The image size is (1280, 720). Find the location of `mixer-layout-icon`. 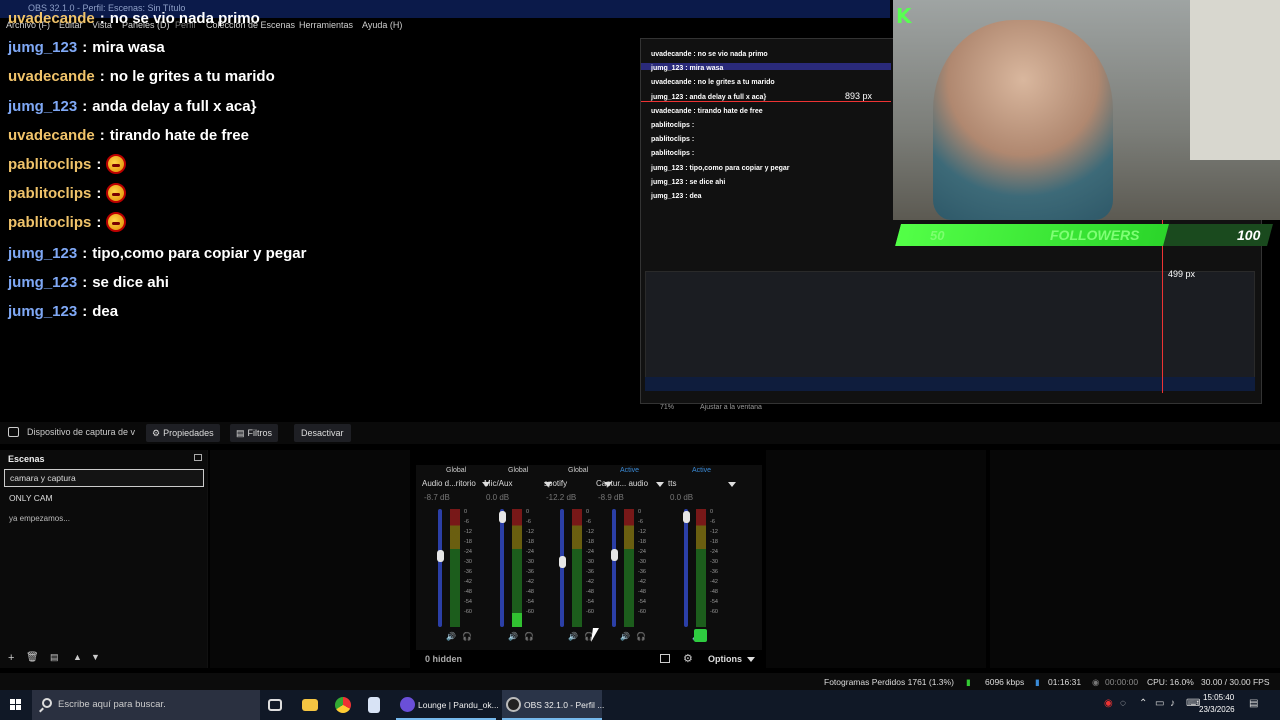

mixer-layout-icon is located at coordinates (665, 658).